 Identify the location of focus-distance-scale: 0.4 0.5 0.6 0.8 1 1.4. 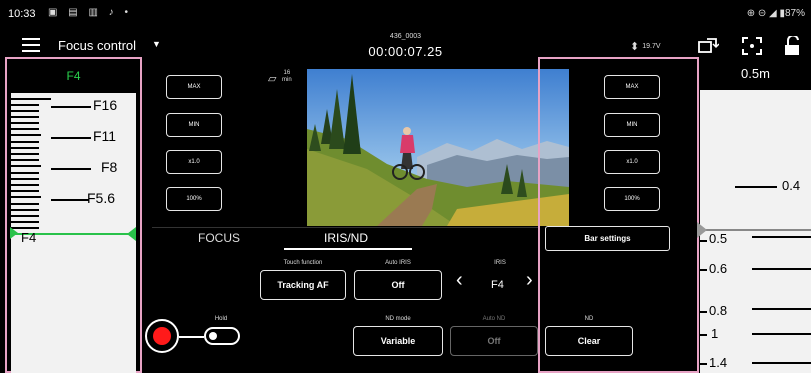
(755, 231).